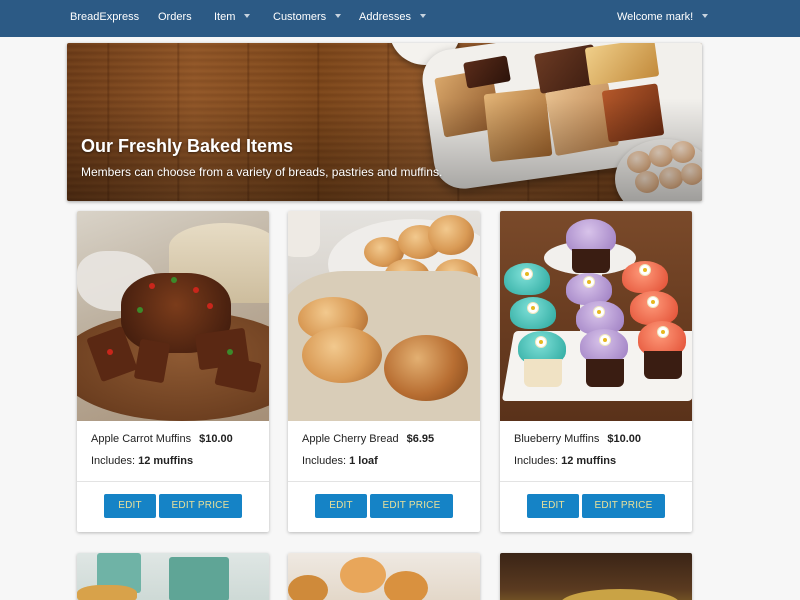 The height and width of the screenshot is (600, 800). What do you see at coordinates (420, 439) in the screenshot?
I see `product-price: $6.95` at bounding box center [420, 439].